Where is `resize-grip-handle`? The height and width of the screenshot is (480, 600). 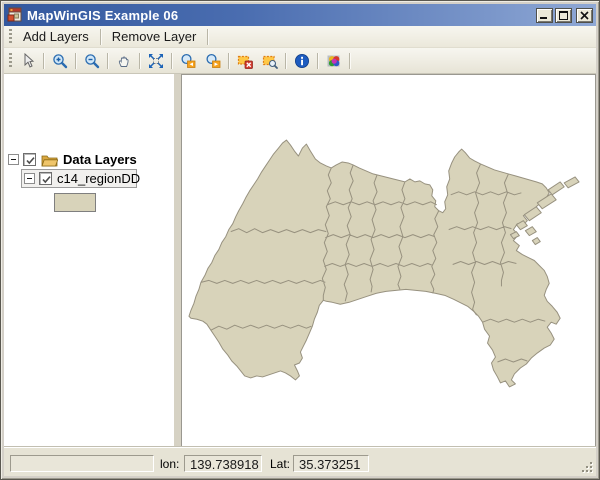 resize-grip-handle is located at coordinates (587, 467).